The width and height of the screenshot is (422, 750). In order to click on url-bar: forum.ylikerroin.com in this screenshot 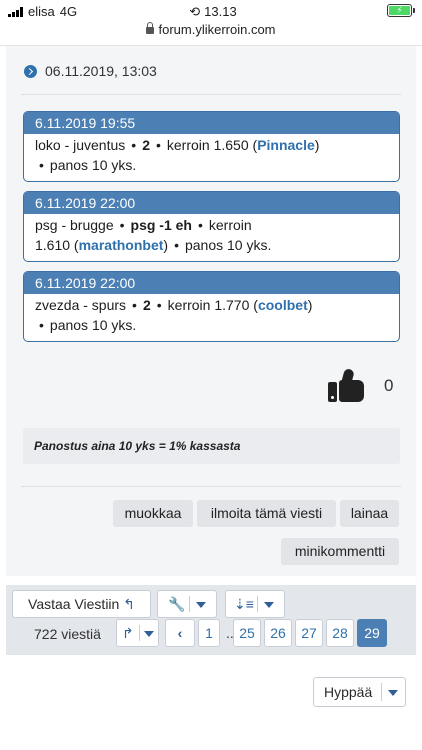, I will do `click(211, 34)`.